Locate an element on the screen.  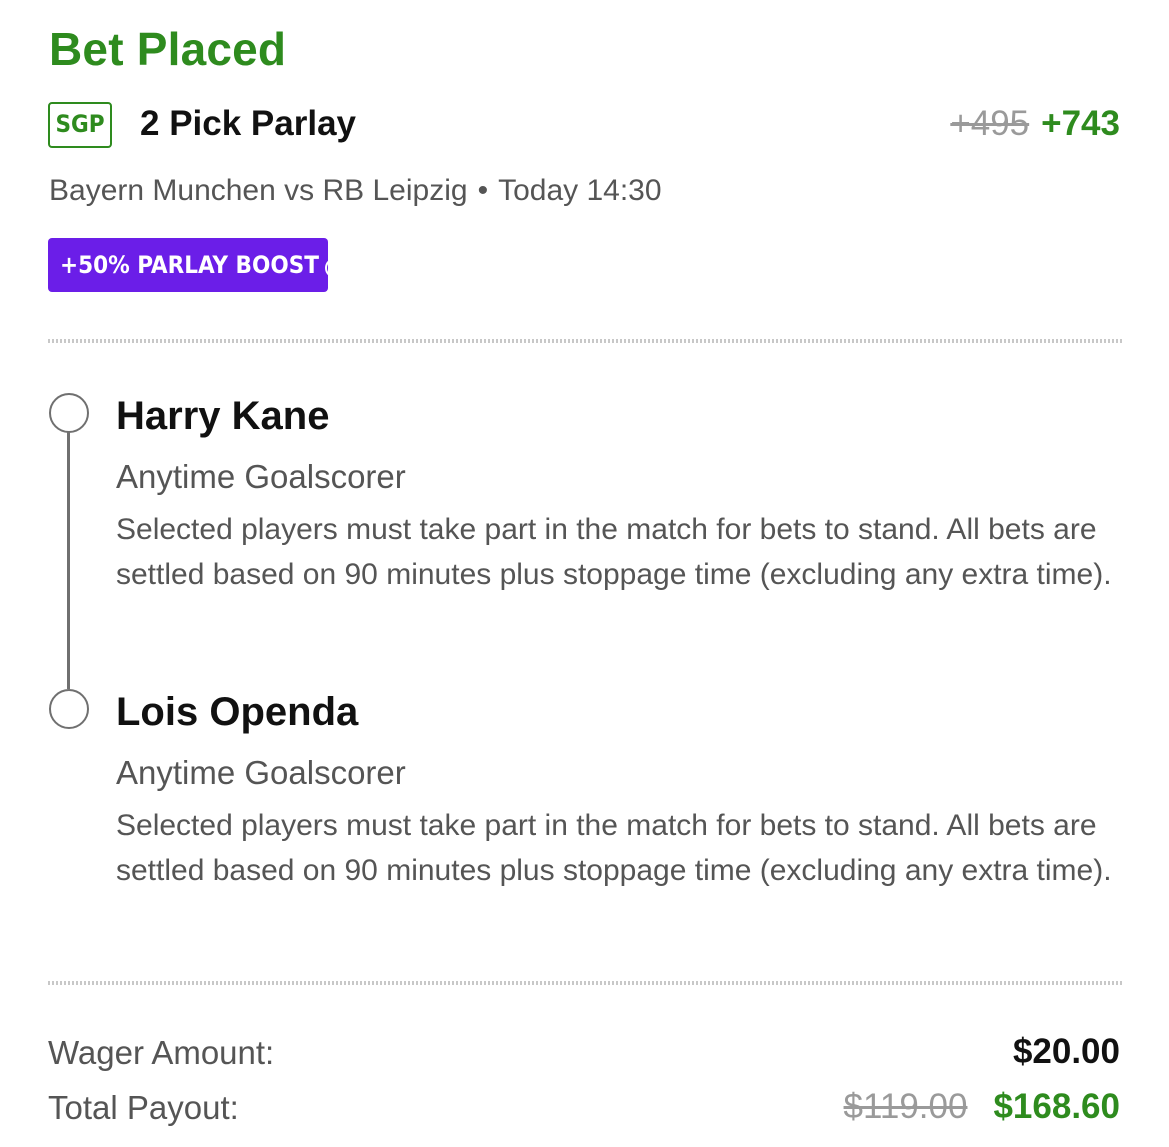
wager-label: Wager Amount: is located at coordinates (161, 1052).